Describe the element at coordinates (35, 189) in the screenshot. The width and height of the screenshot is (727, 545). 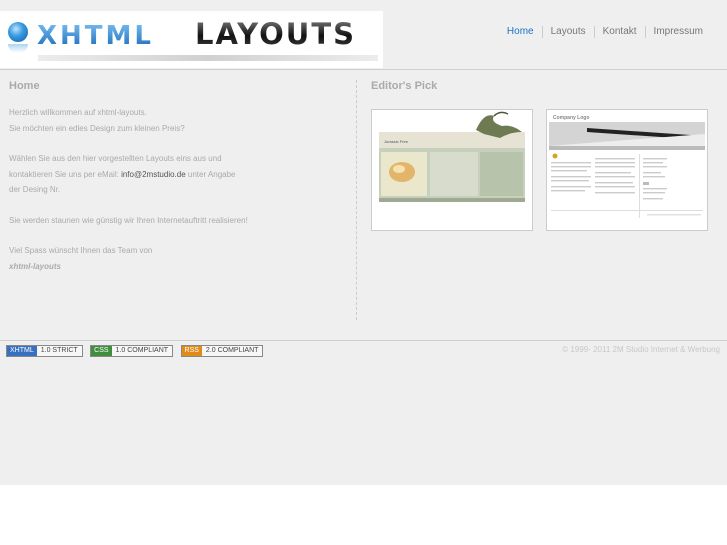
I see `contact-line-3: der Desing Nr.` at that location.